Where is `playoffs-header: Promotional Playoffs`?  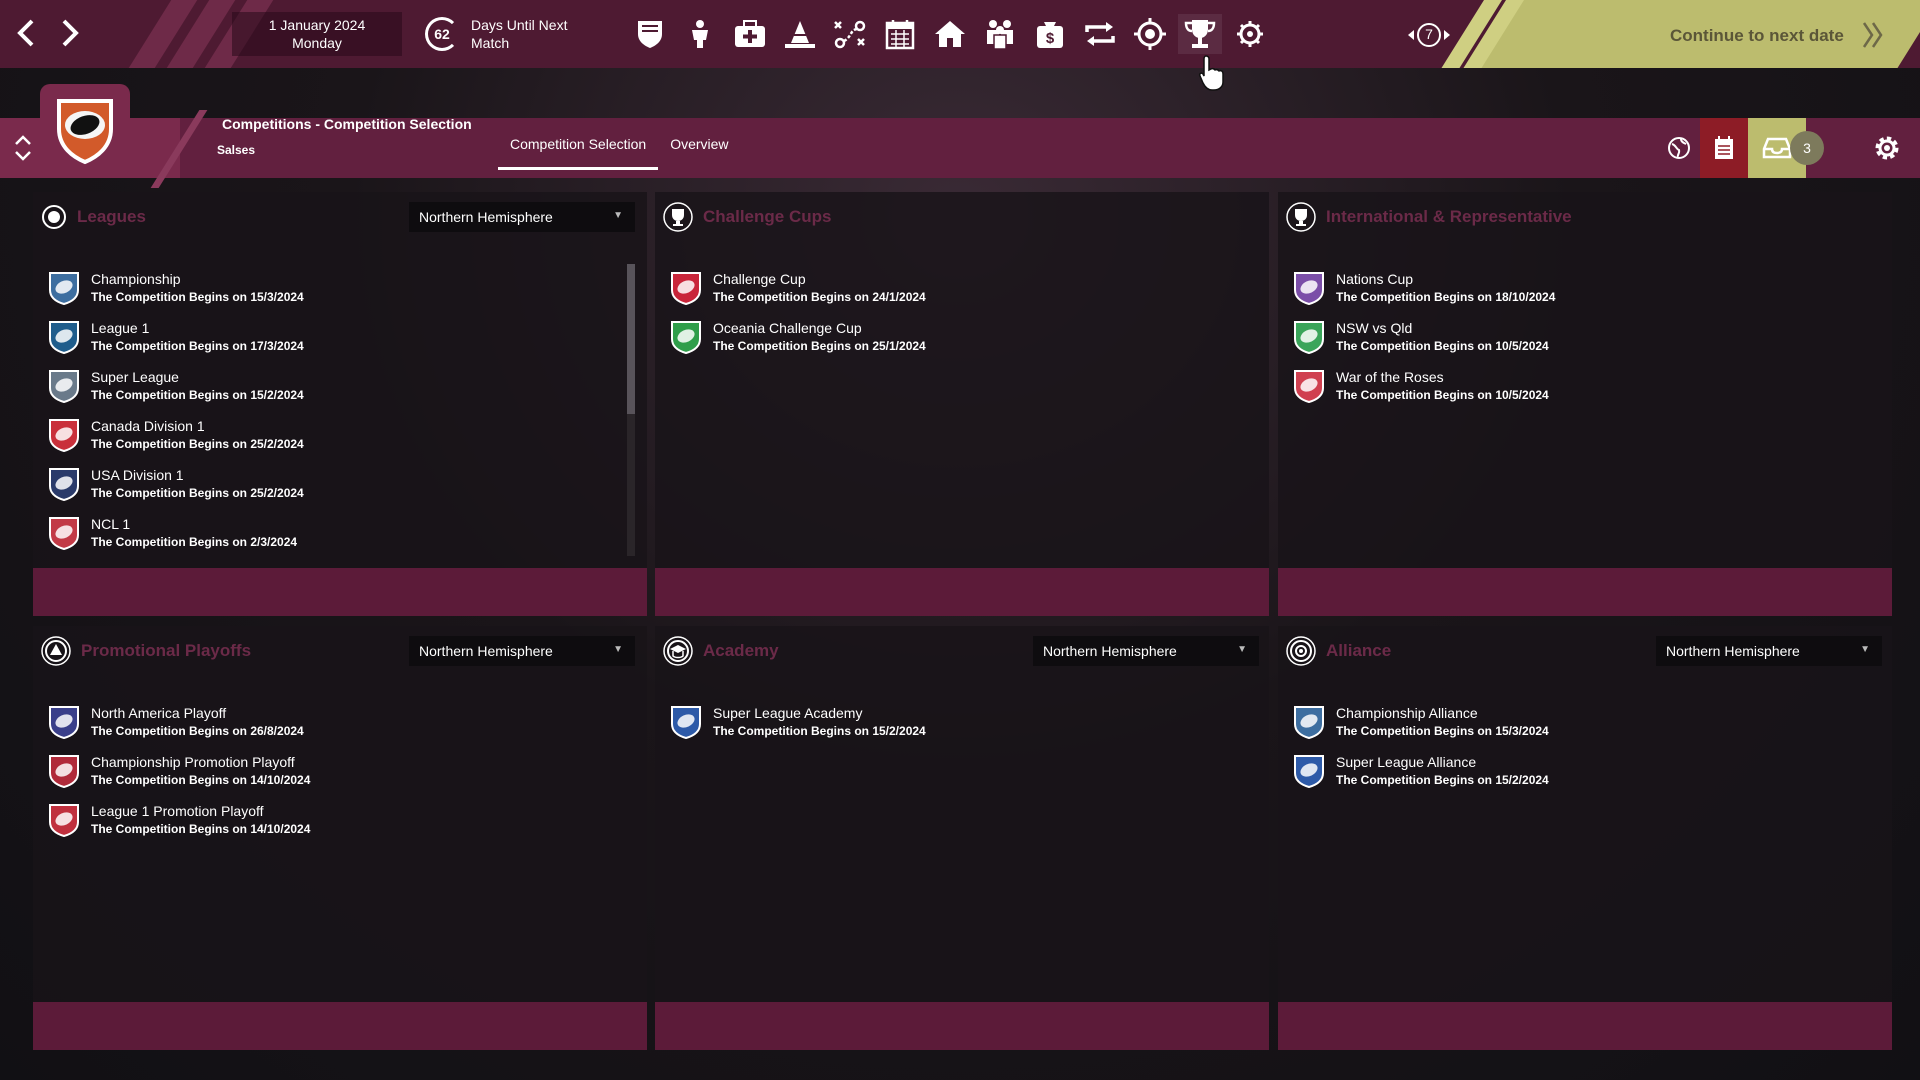 playoffs-header: Promotional Playoffs is located at coordinates (146, 651).